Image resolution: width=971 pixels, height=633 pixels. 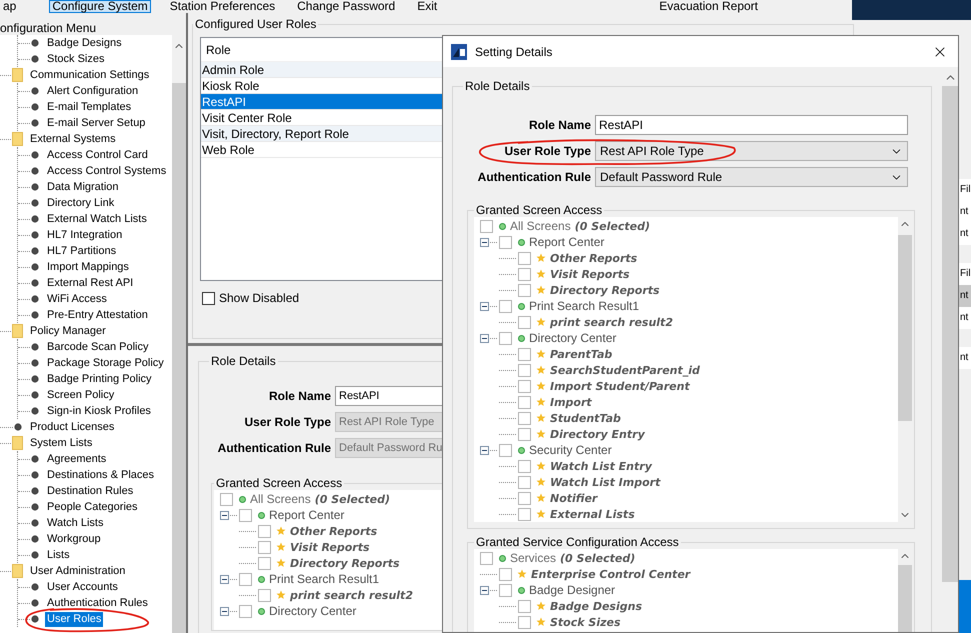 I want to click on tree-item: ParentTab, so click(x=581, y=354).